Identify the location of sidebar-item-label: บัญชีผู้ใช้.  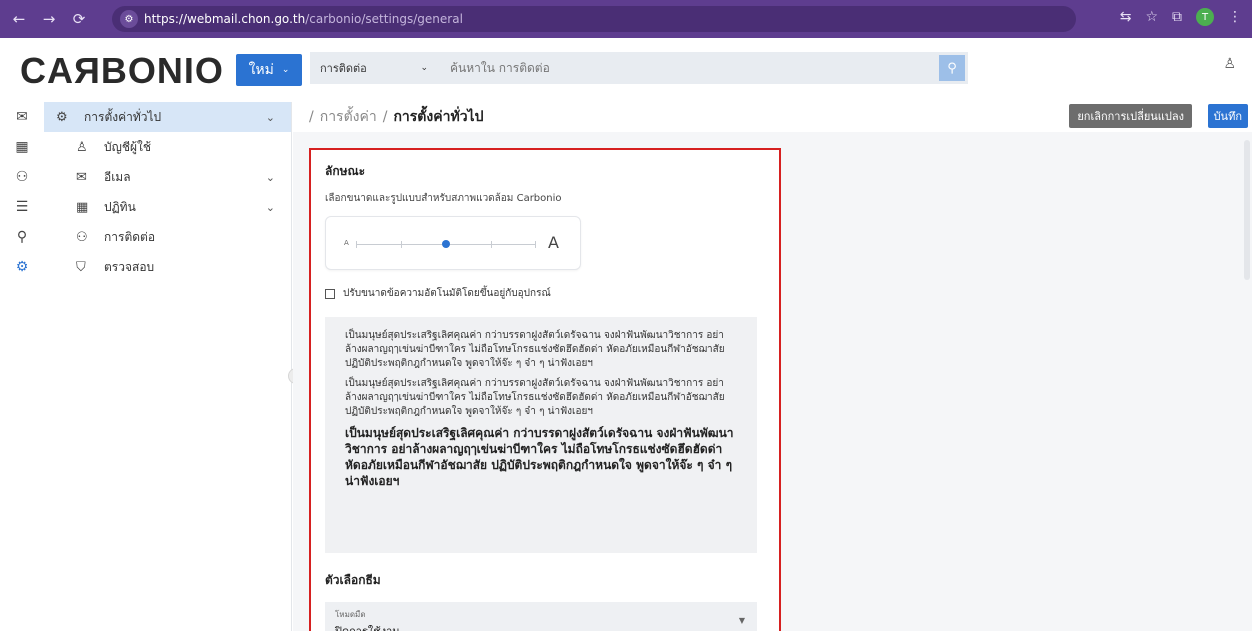
(128, 146).